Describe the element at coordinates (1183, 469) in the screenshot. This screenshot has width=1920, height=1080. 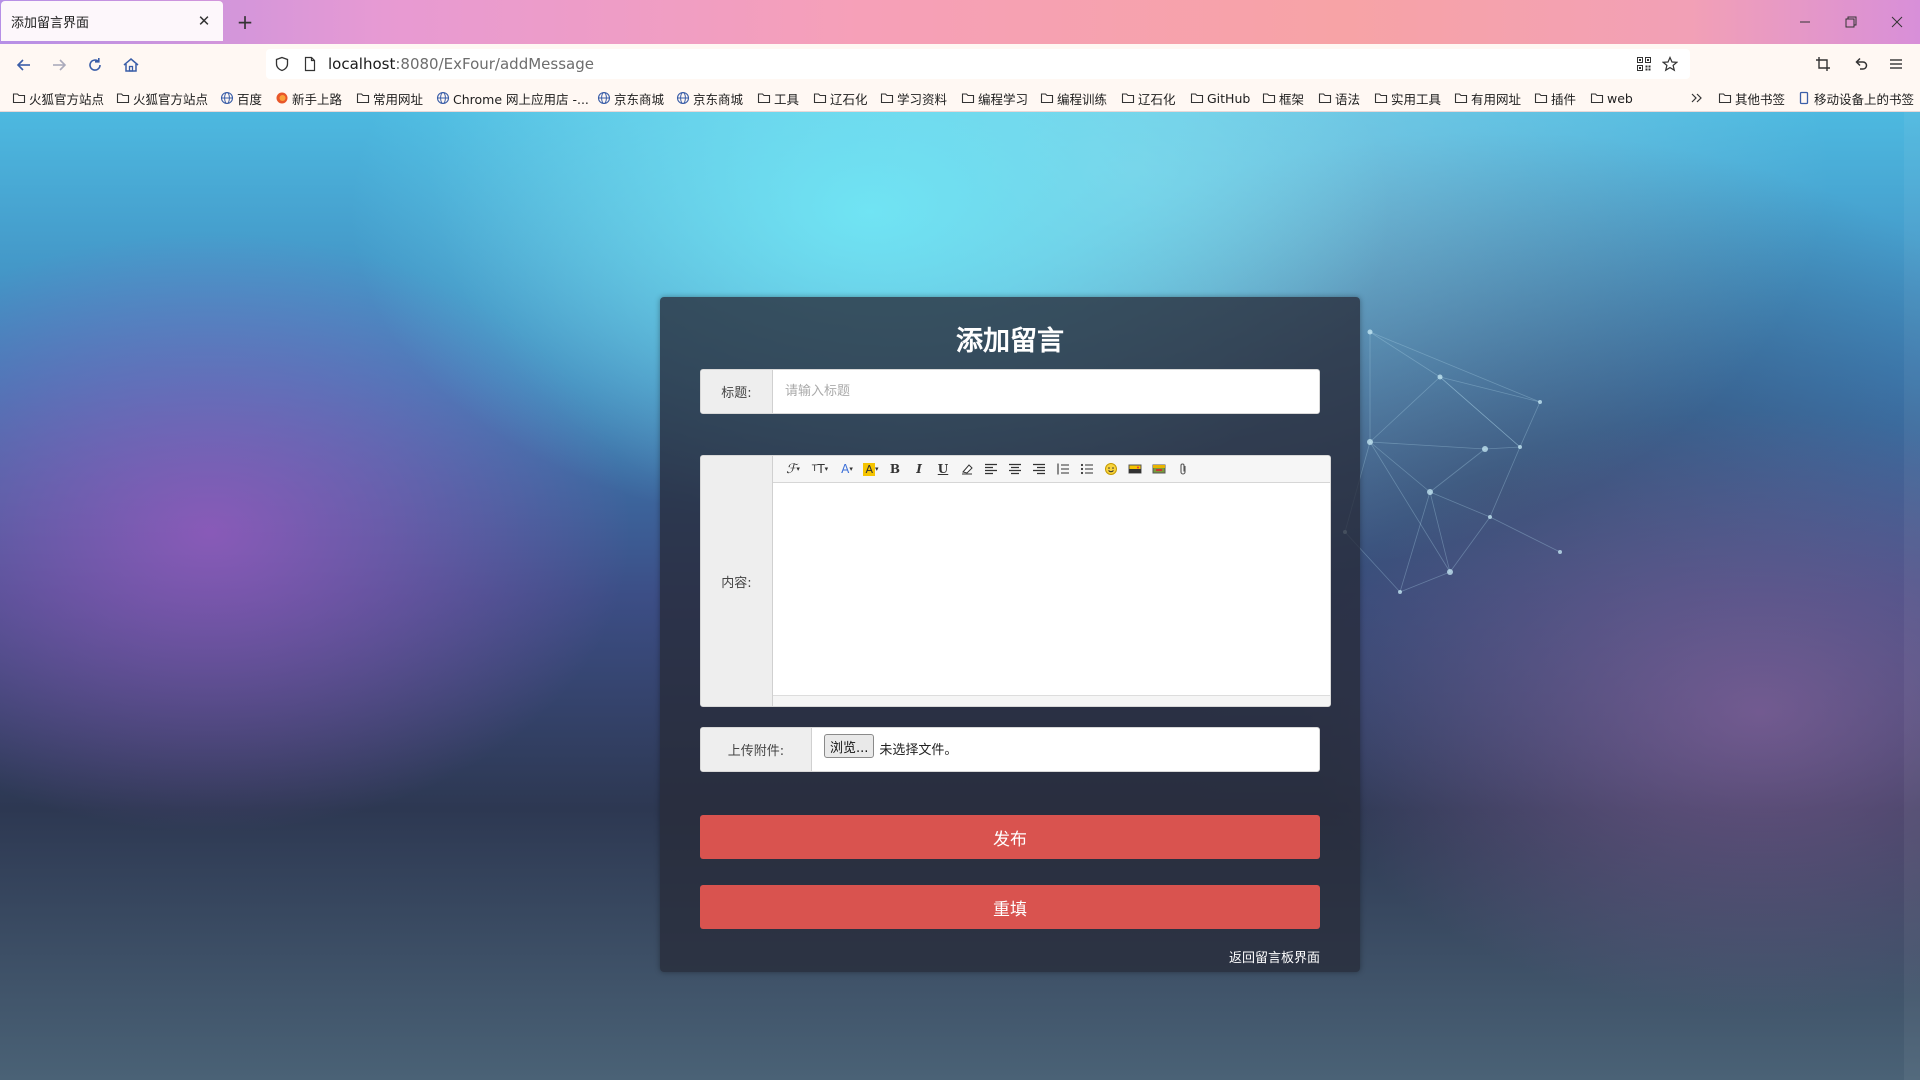
I see `attachment-icon` at that location.